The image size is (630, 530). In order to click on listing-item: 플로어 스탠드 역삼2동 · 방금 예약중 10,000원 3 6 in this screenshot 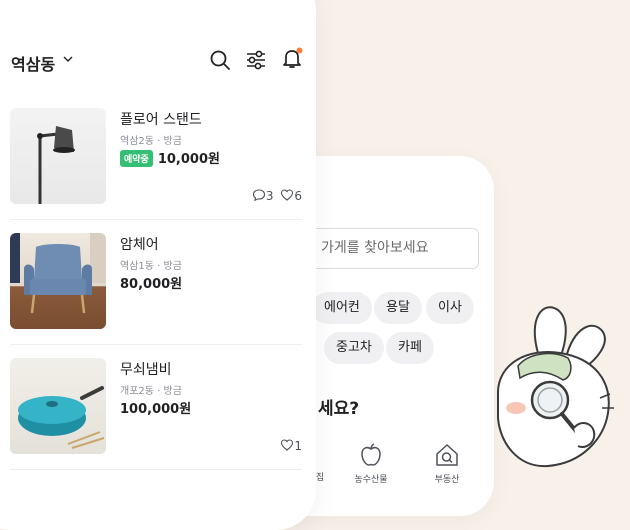, I will do `click(156, 170)`.